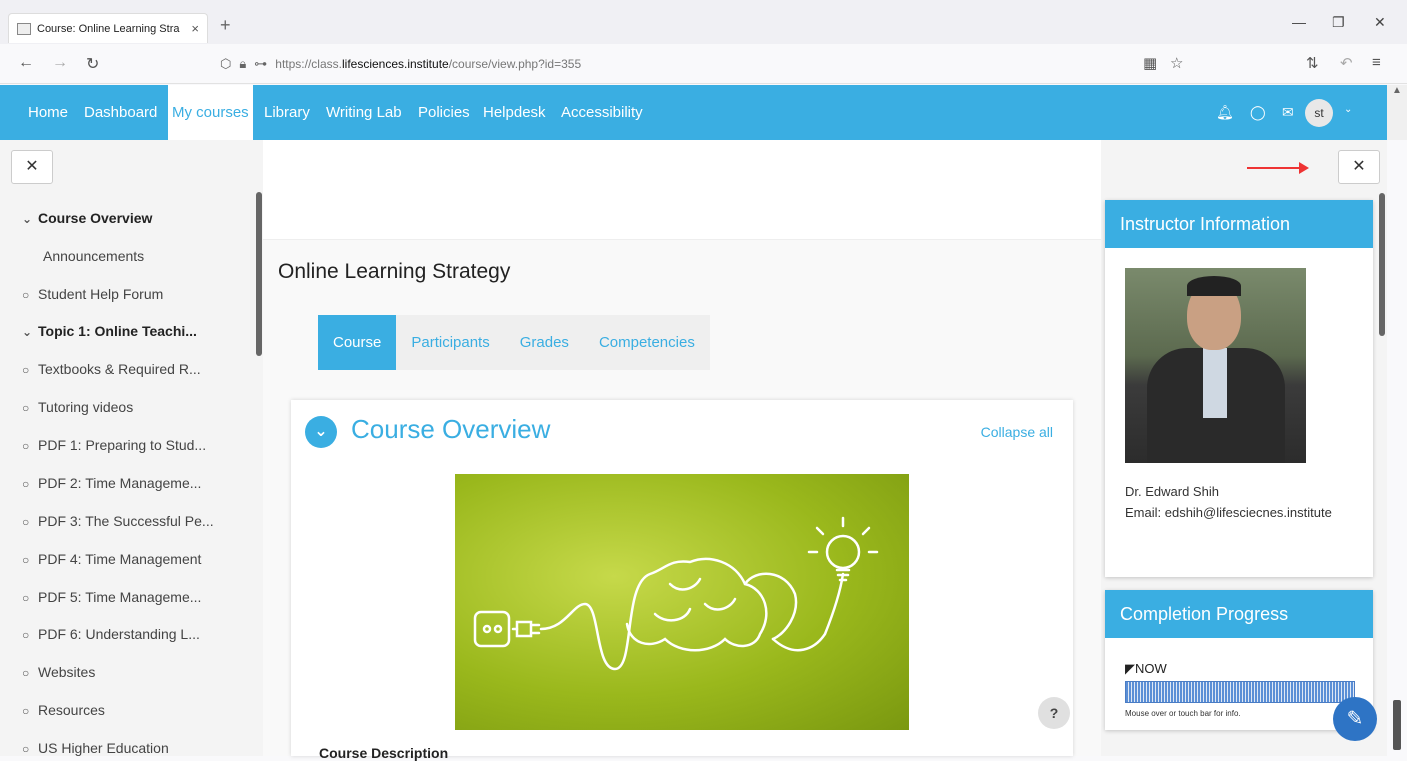 The width and height of the screenshot is (1407, 761). What do you see at coordinates (103, 748) in the screenshot?
I see `course-index-label: US Higher Education` at bounding box center [103, 748].